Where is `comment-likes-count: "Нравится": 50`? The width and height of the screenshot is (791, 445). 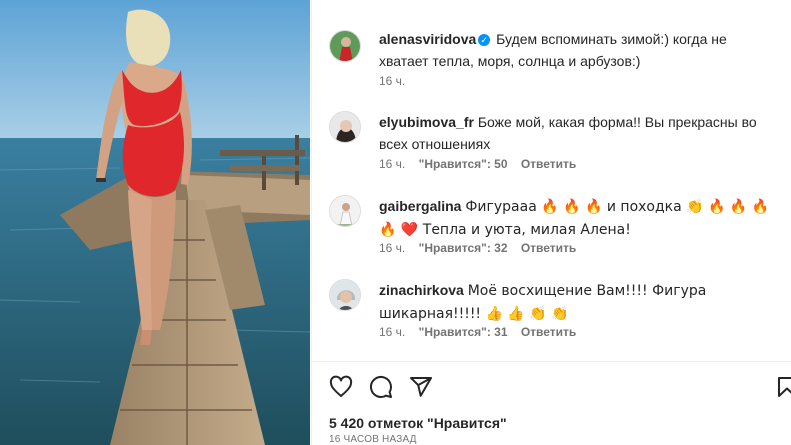
comment-likes-count: "Нравится": 50 is located at coordinates (463, 164).